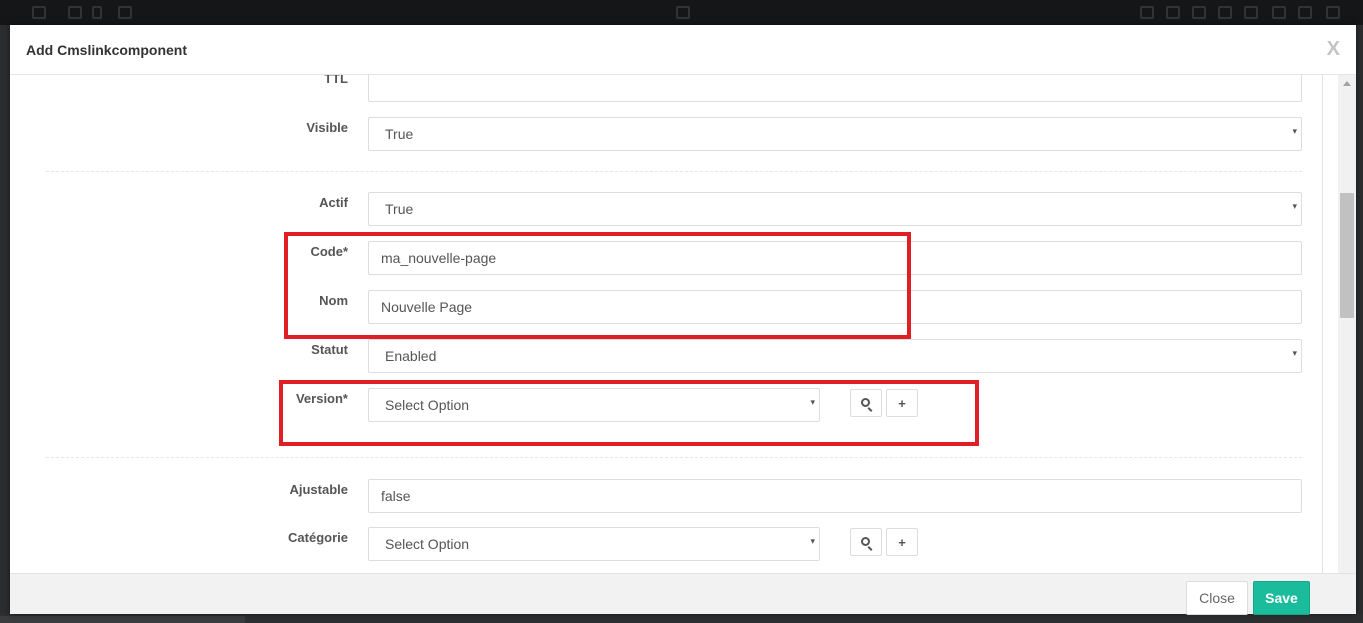 This screenshot has width=1363, height=623. Describe the element at coordinates (399, 209) in the screenshot. I see `actif-select-value: True` at that location.